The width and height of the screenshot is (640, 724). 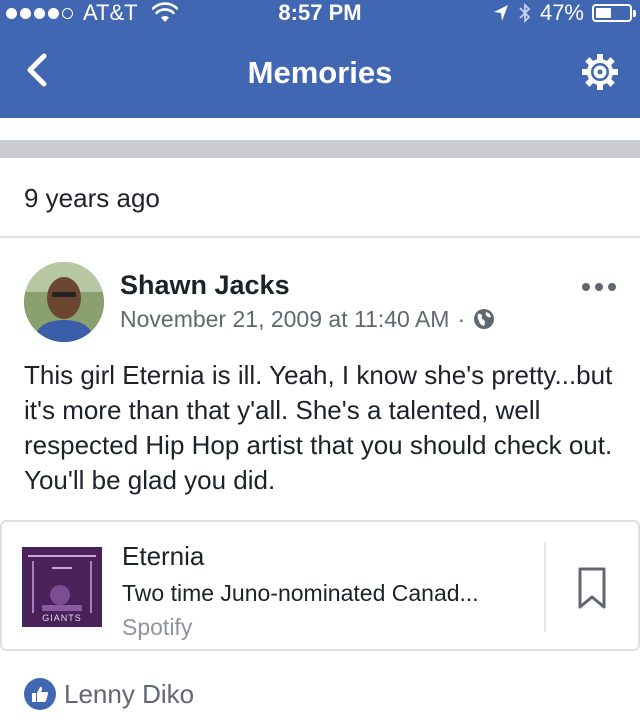 I want to click on section-separator, so click(x=320, y=149).